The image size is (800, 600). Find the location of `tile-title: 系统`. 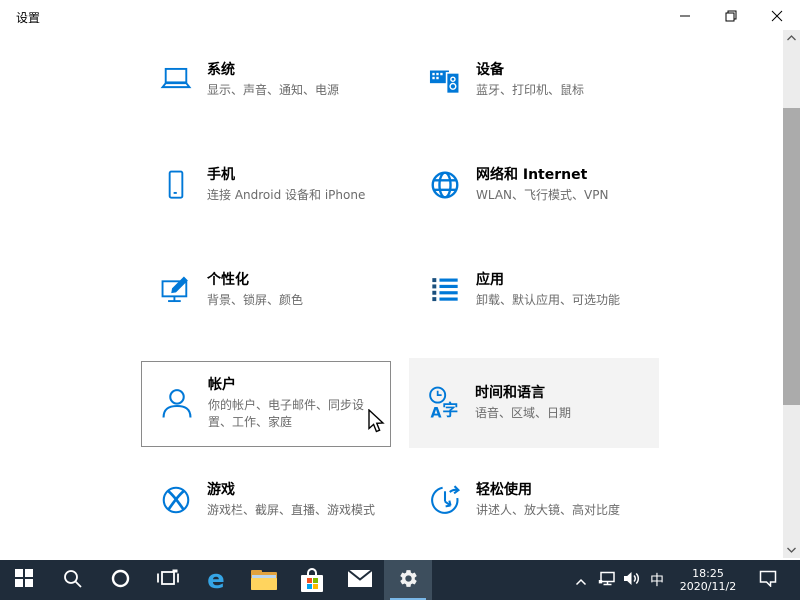

tile-title: 系统 is located at coordinates (221, 69).